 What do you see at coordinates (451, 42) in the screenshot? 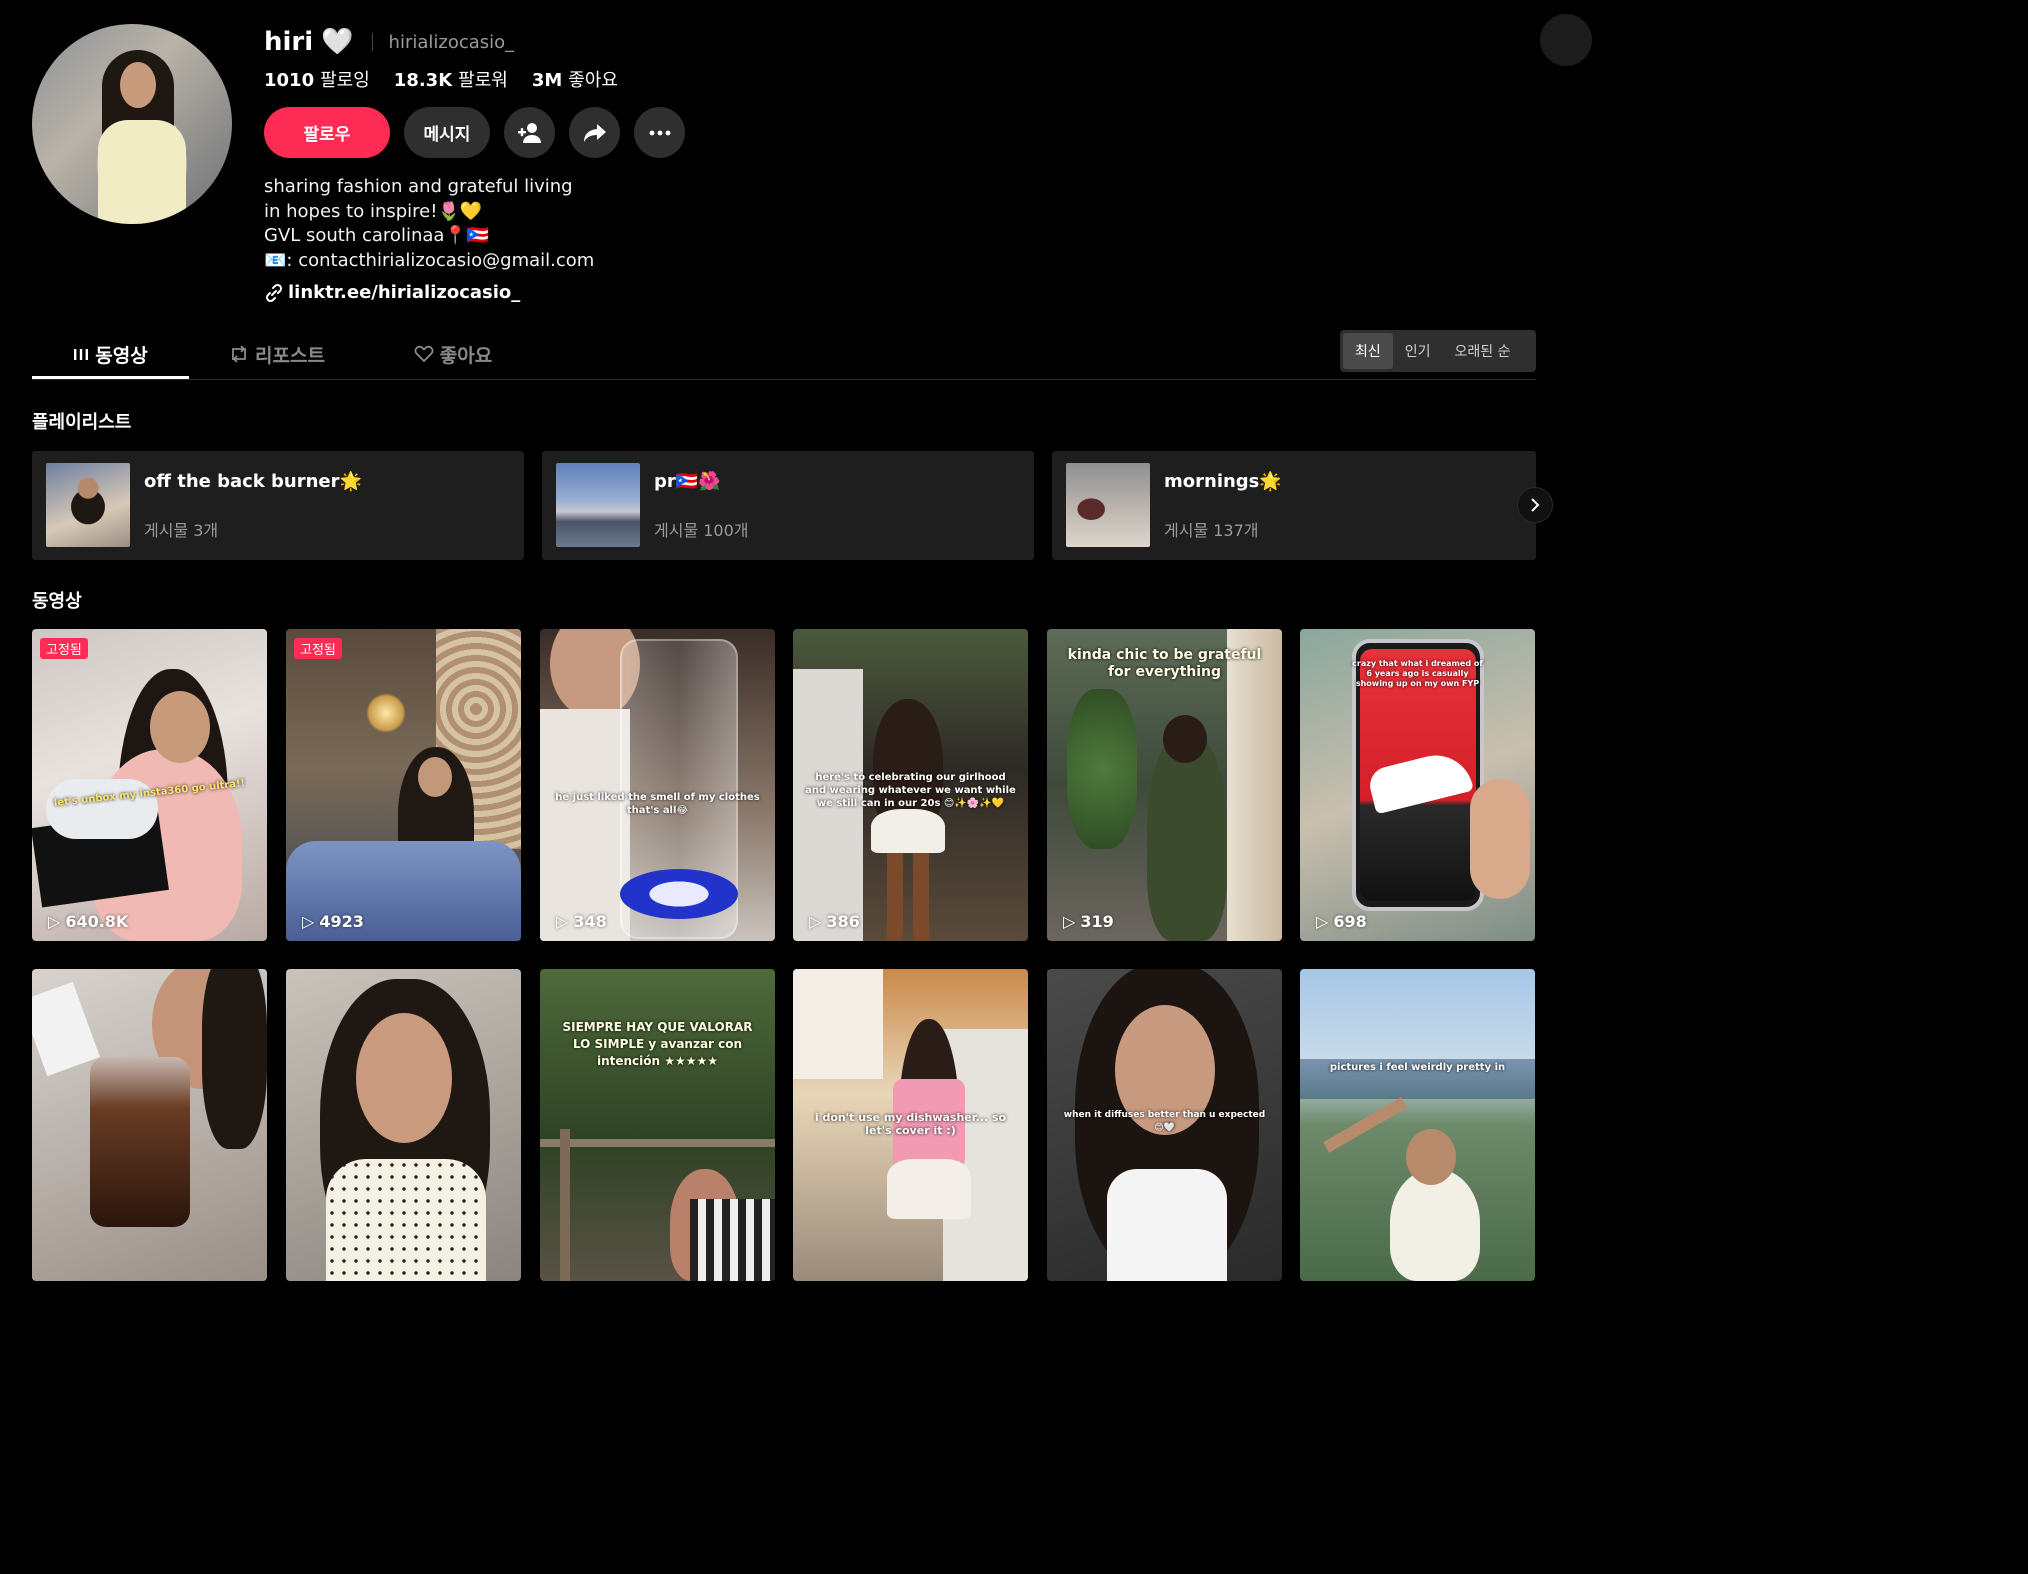
I see `handle: hirializocasio_` at bounding box center [451, 42].